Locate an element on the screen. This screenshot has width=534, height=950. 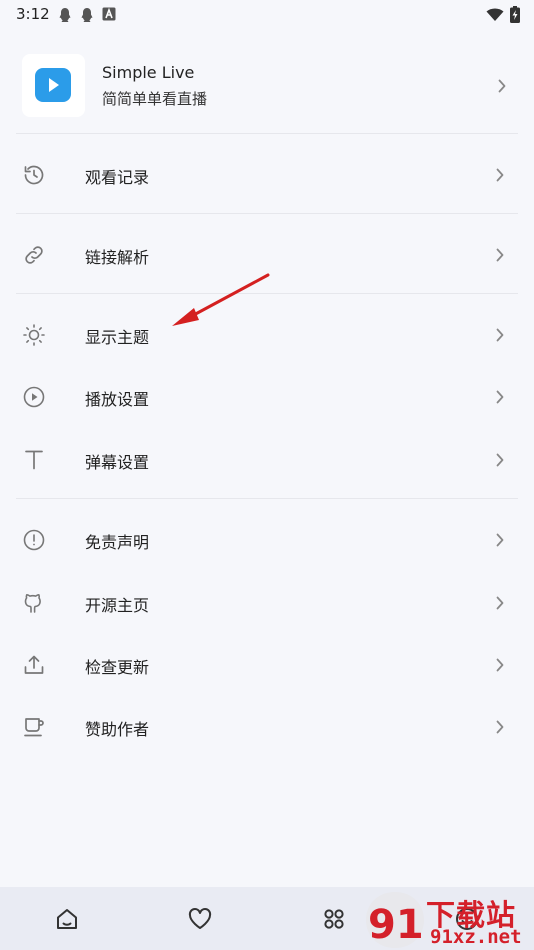
menu-label: 免责声明 is located at coordinates (117, 542).